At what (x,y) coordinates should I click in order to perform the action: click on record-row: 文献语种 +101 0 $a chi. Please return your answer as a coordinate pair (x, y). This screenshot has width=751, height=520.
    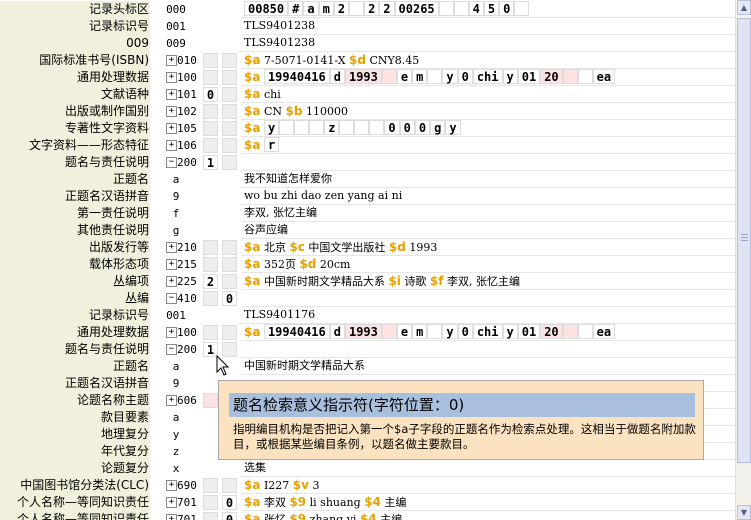
    Looking at the image, I should click on (367, 94).